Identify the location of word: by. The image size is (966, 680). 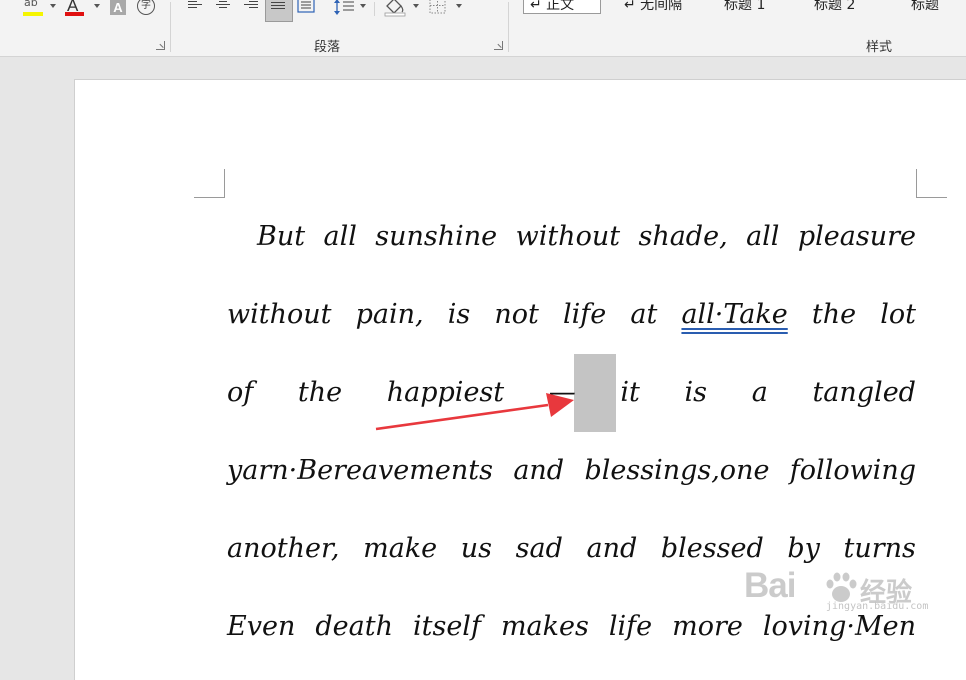
(803, 548).